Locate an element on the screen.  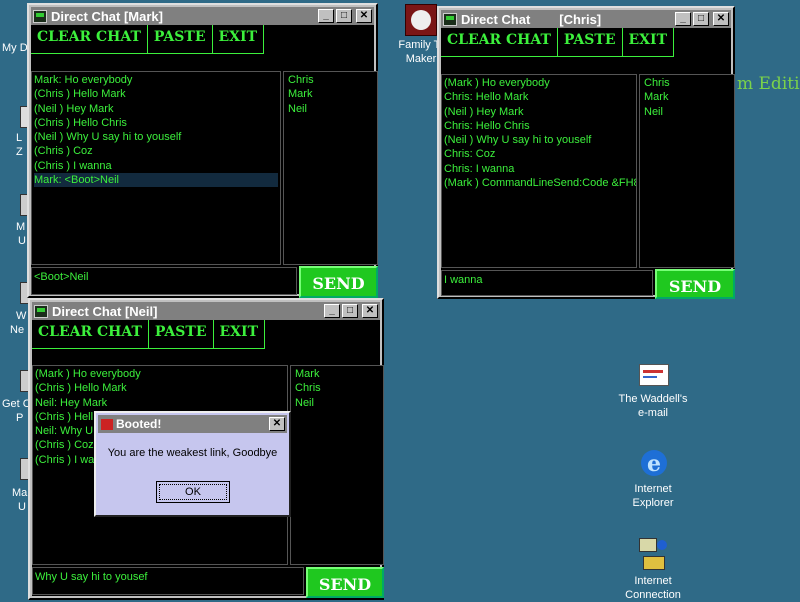
user-list: Mark Chris Neil is located at coordinates (337, 465).